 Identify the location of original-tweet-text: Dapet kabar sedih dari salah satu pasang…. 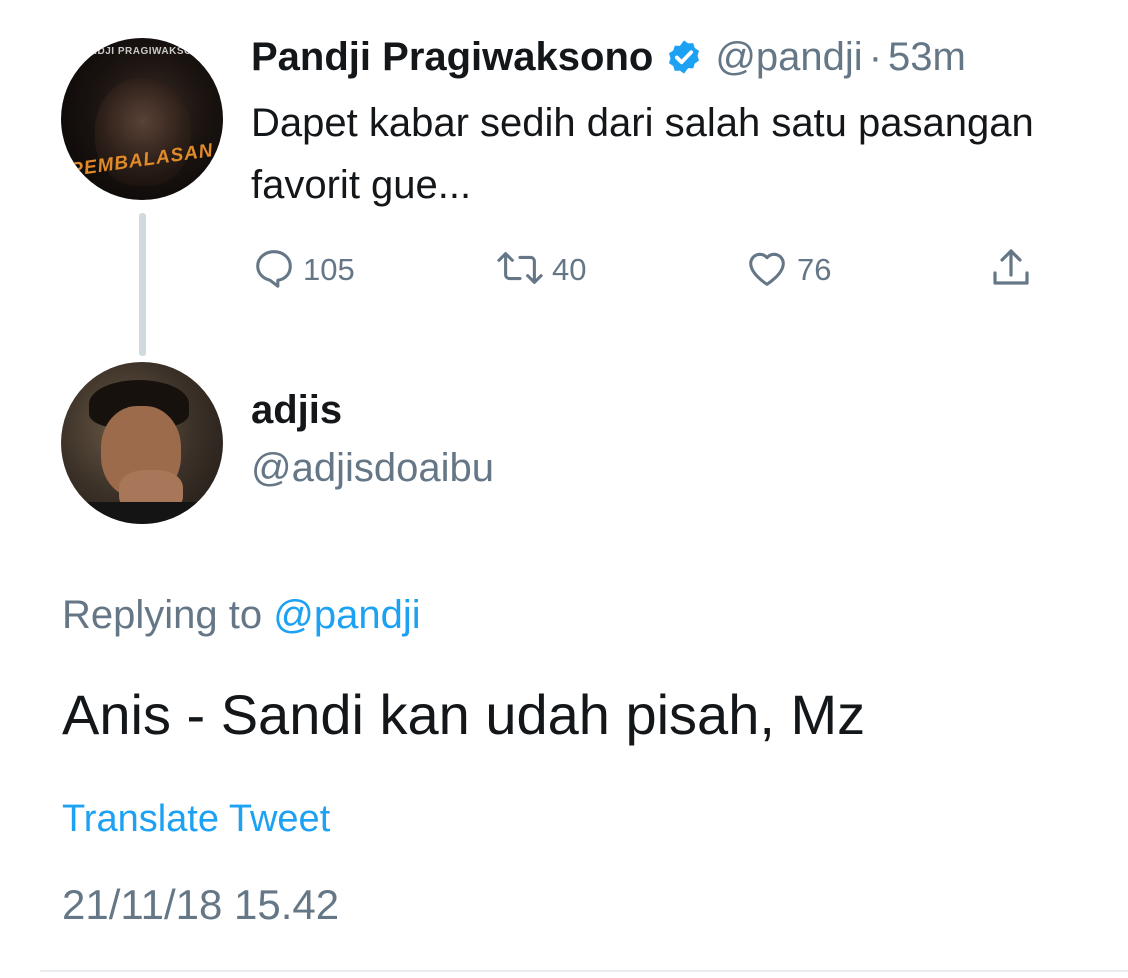
(642, 154).